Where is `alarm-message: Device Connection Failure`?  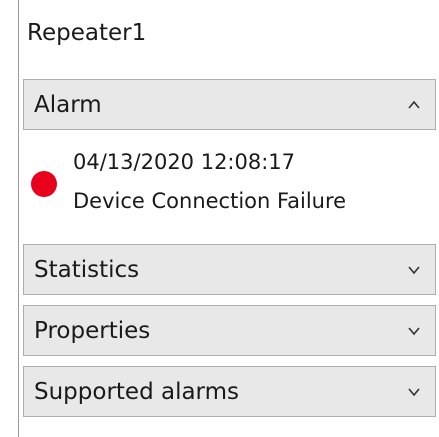
alarm-message: Device Connection Failure is located at coordinates (210, 201).